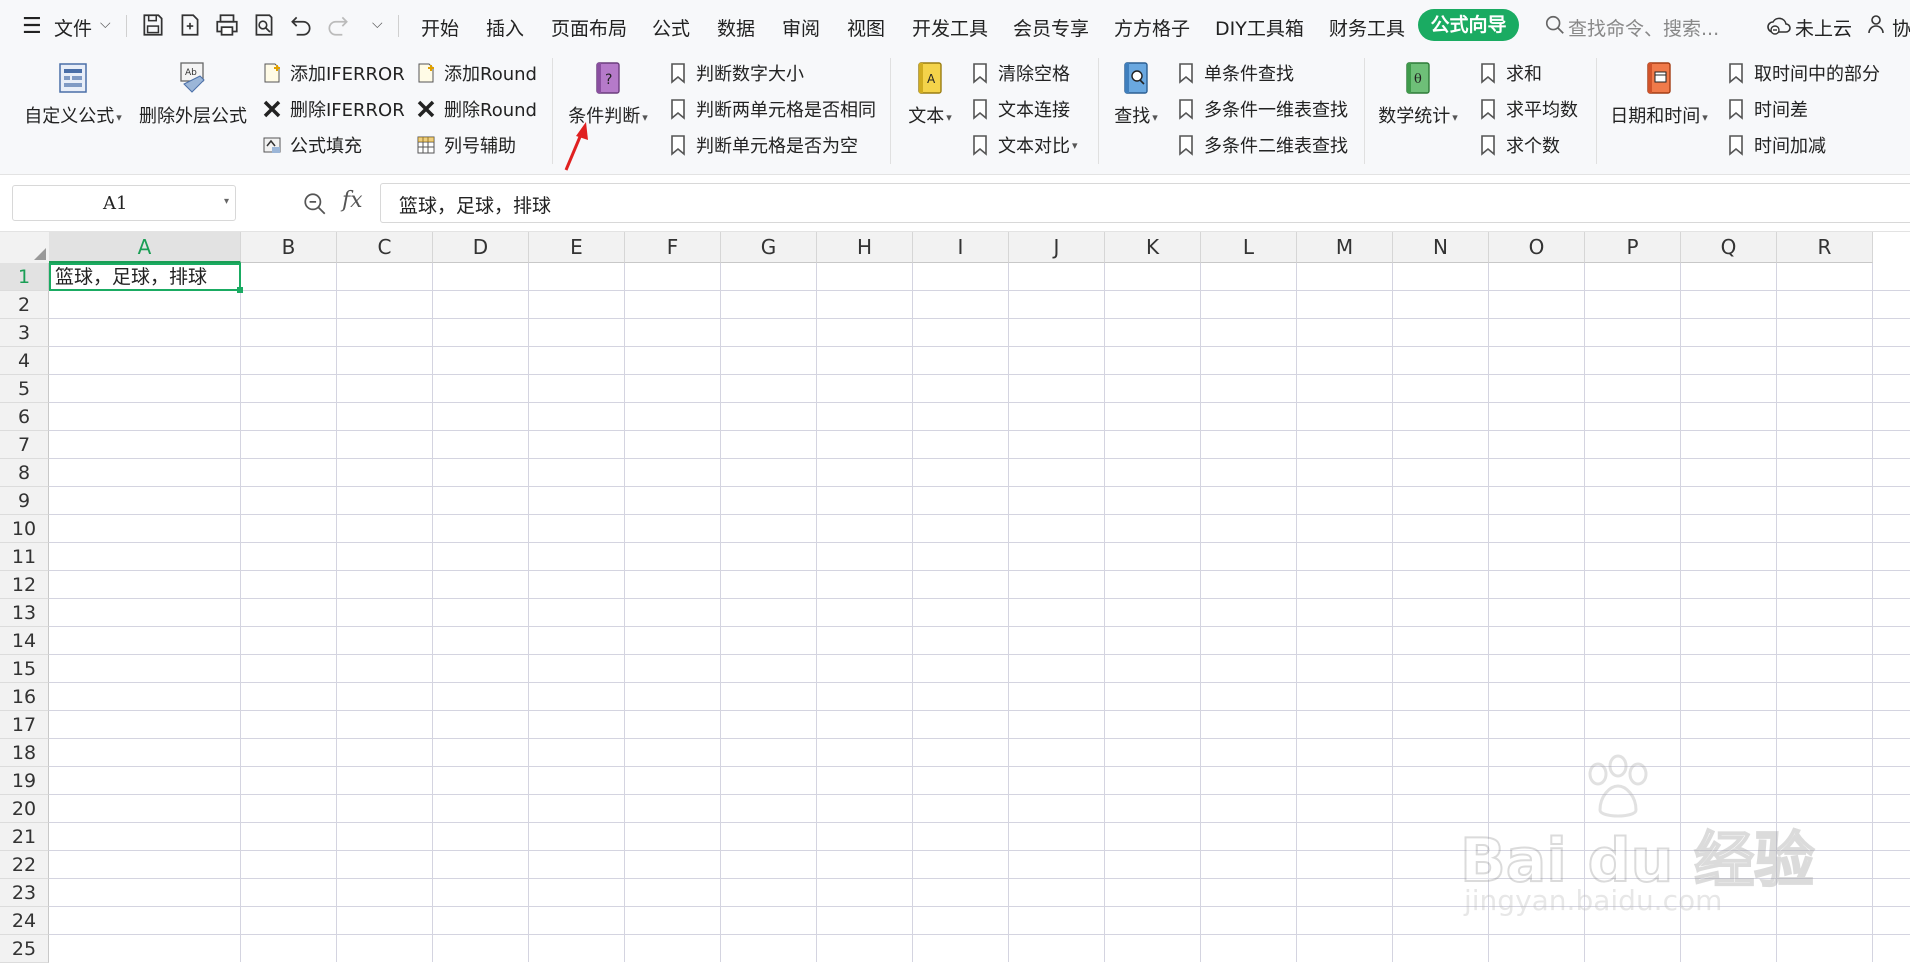 Image resolution: width=1910 pixels, height=963 pixels. I want to click on tab-developer: 开发工具, so click(950, 27).